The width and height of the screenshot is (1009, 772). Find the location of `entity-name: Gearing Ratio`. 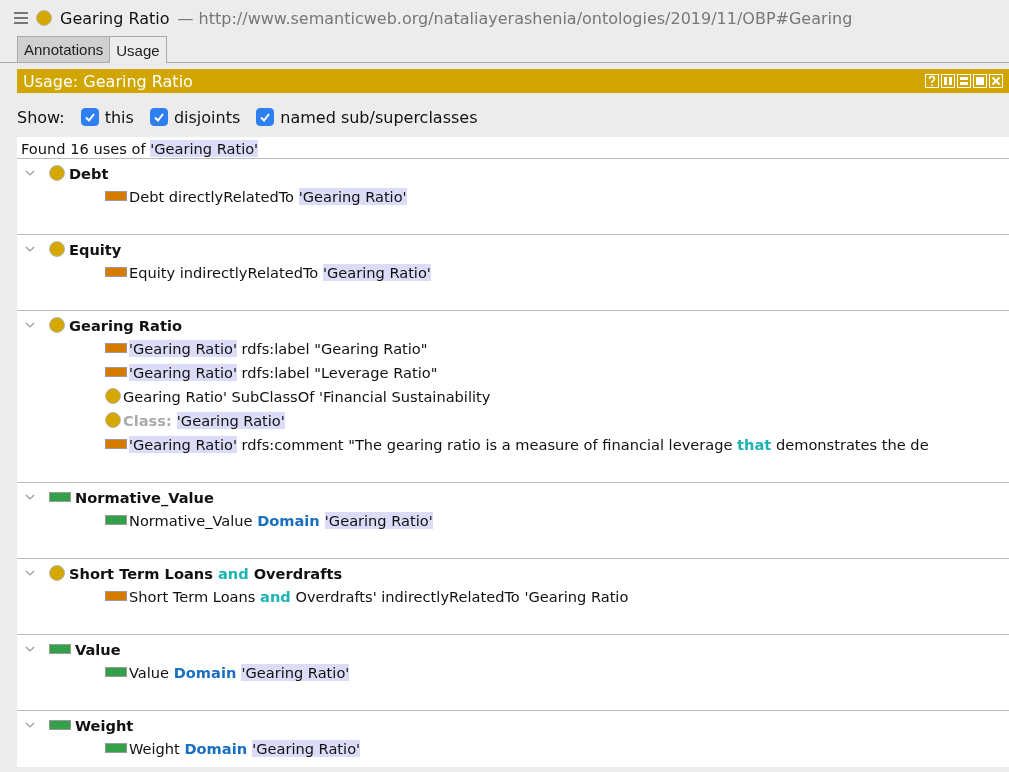

entity-name: Gearing Ratio is located at coordinates (125, 325).